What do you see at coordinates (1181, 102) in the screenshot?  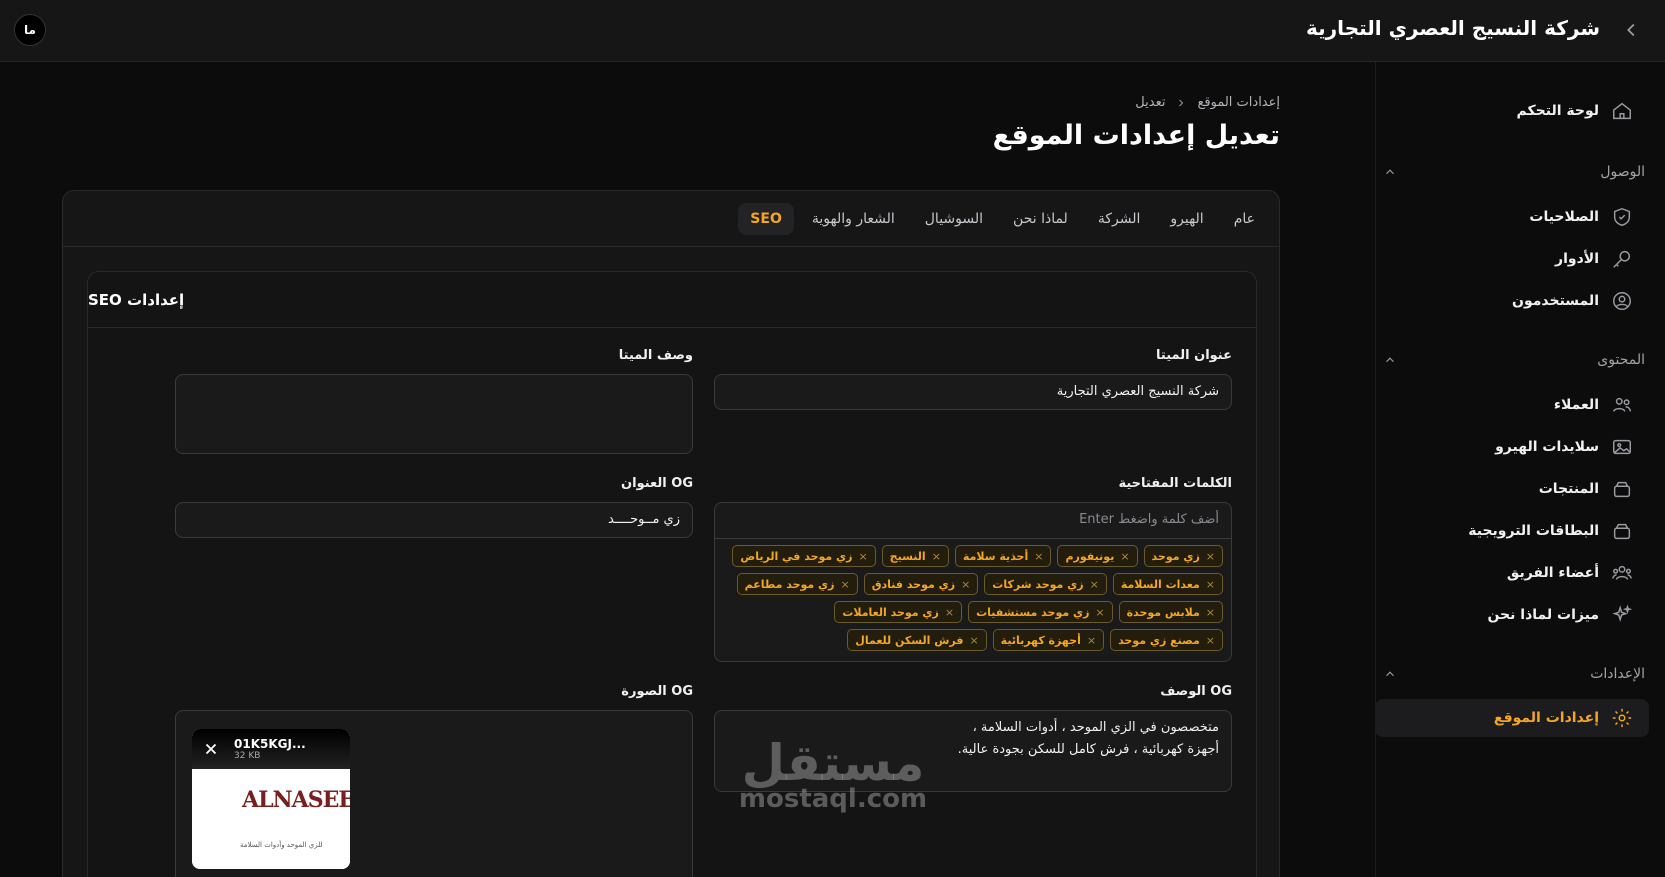 I see `chevron-right-icon` at bounding box center [1181, 102].